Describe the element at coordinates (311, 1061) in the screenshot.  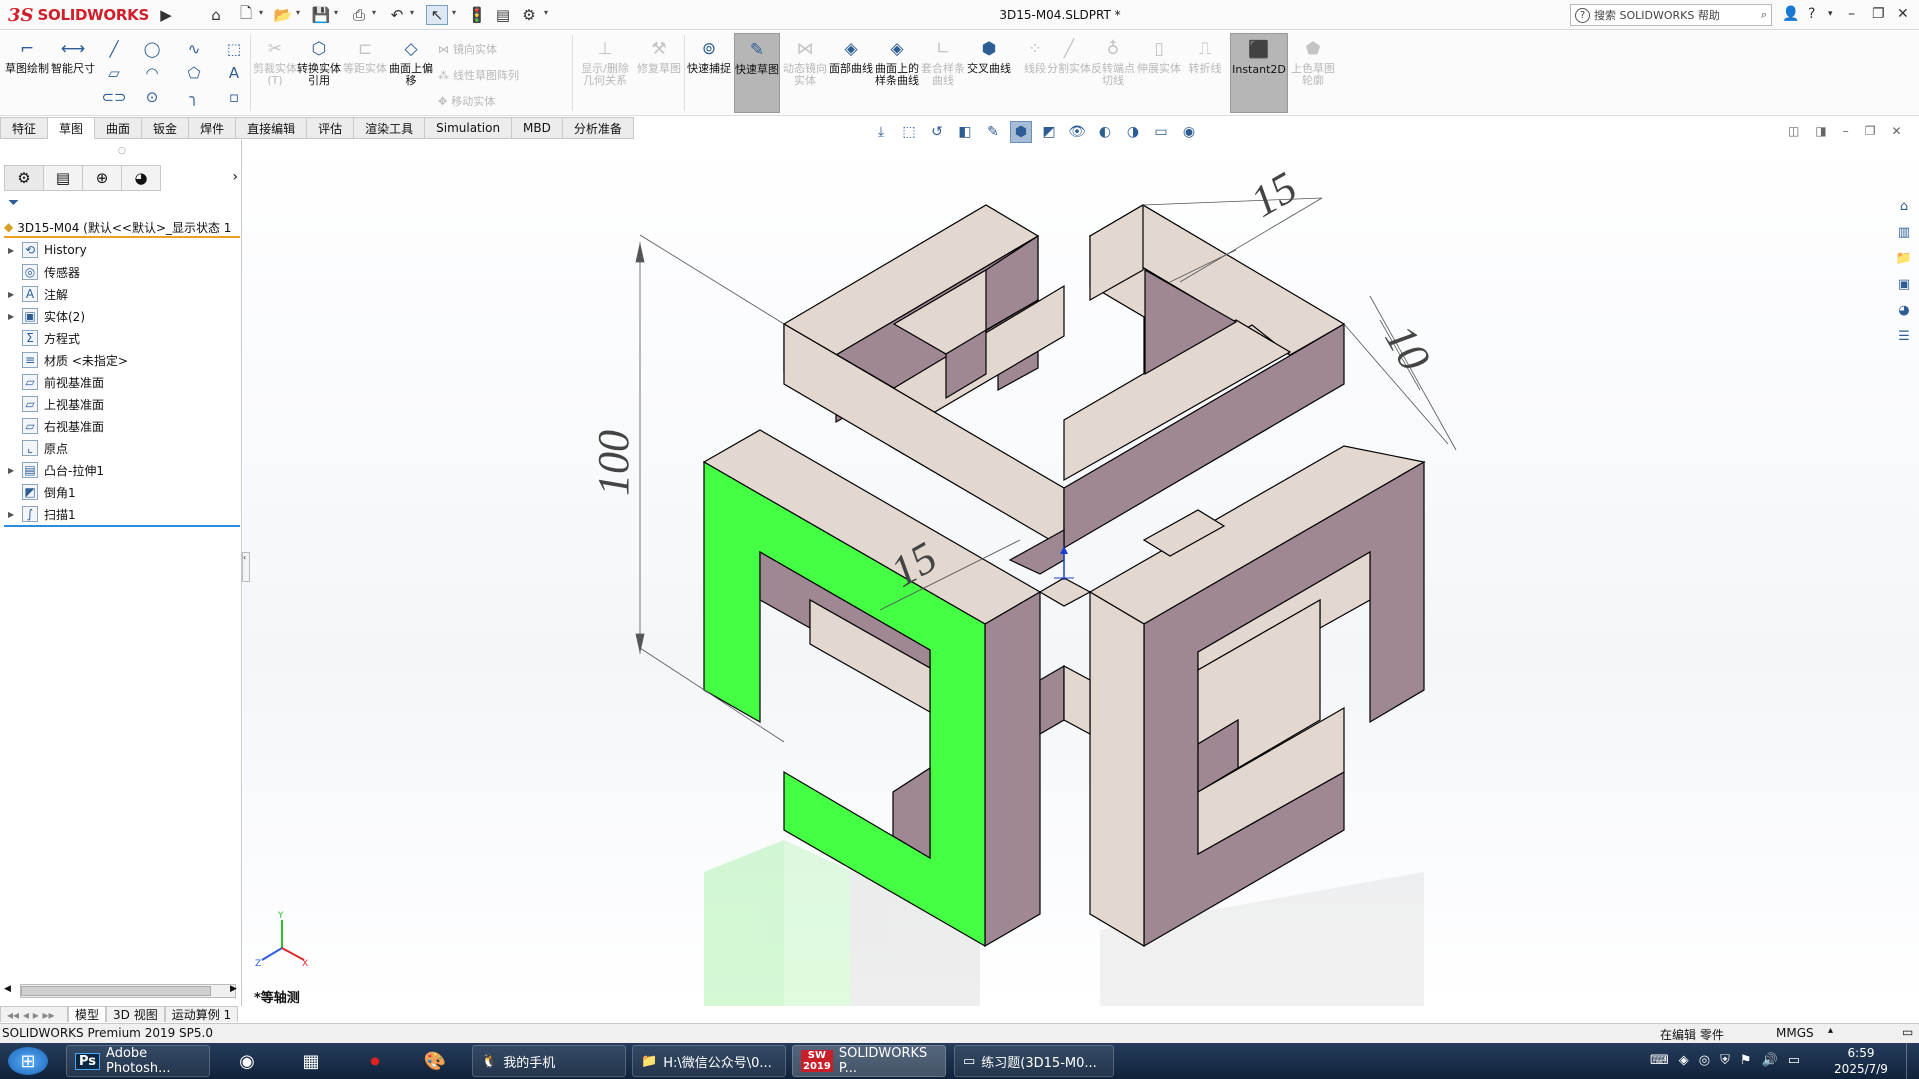
I see `store-app-icon: ▦` at that location.